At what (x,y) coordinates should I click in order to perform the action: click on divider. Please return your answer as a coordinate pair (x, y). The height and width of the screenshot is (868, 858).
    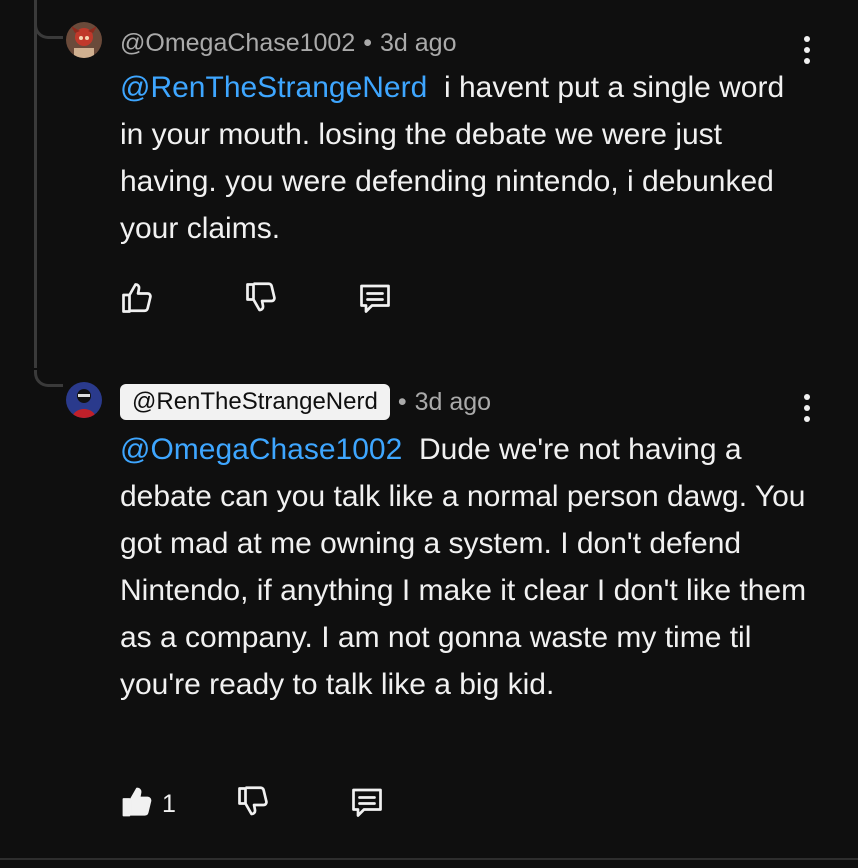
    Looking at the image, I should click on (429, 859).